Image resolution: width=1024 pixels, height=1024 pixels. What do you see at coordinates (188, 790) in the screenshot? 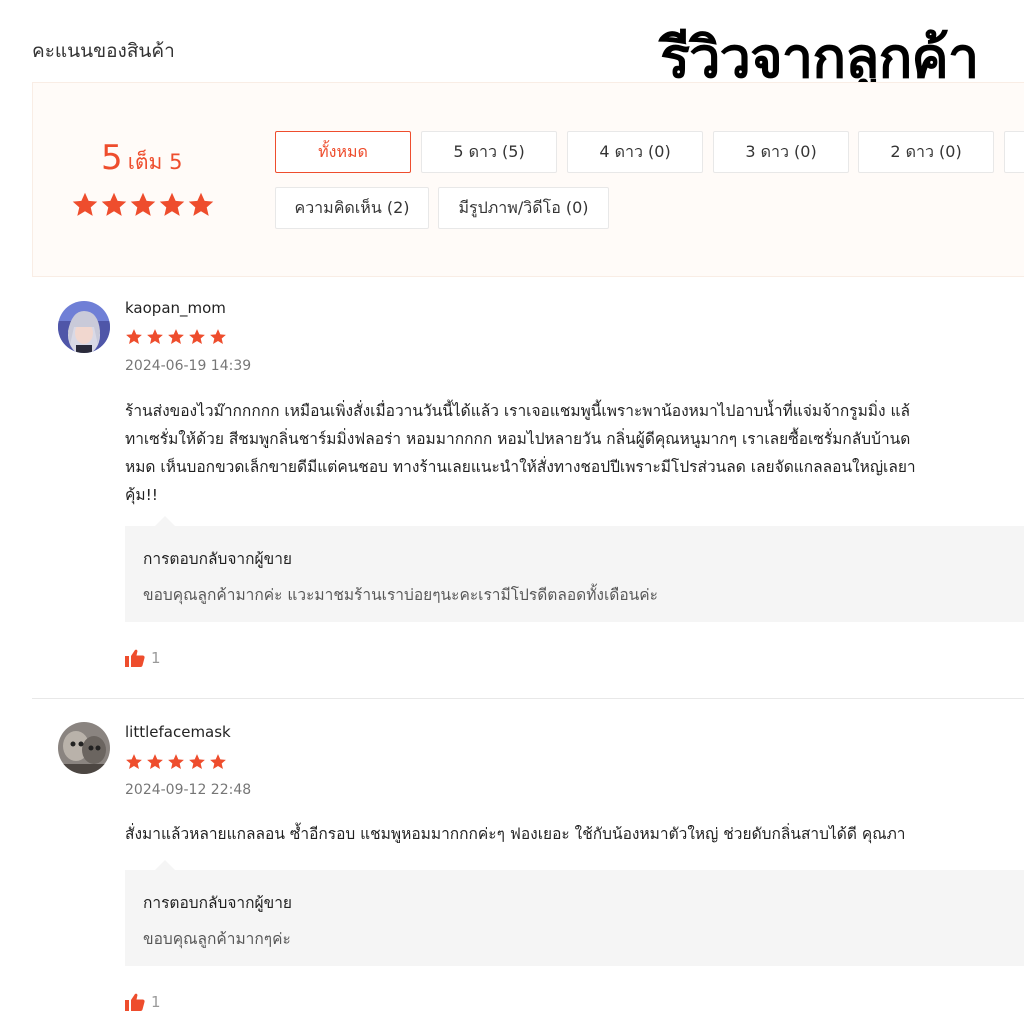
I see `review-datetime: 2024-09-12 22:48` at bounding box center [188, 790].